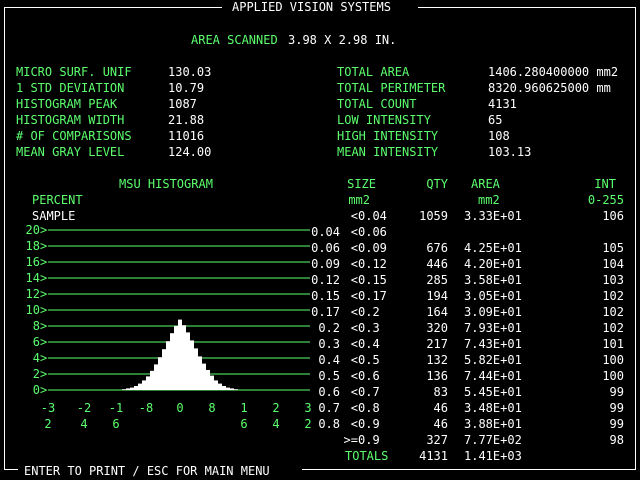  I want to click on row-size-low: 0.15, so click(325, 296).